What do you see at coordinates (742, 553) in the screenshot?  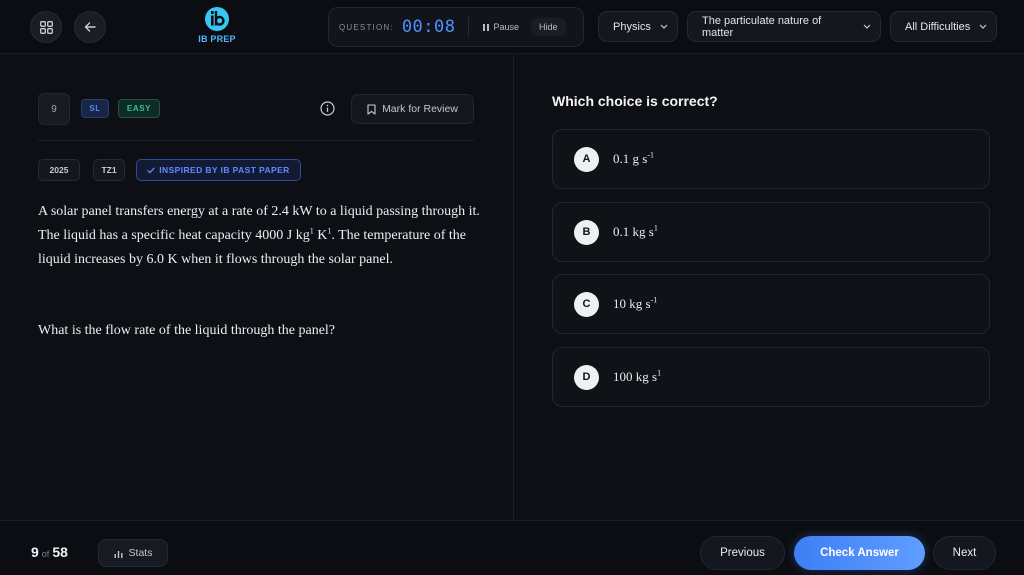 I see `previous-button: Previous` at bounding box center [742, 553].